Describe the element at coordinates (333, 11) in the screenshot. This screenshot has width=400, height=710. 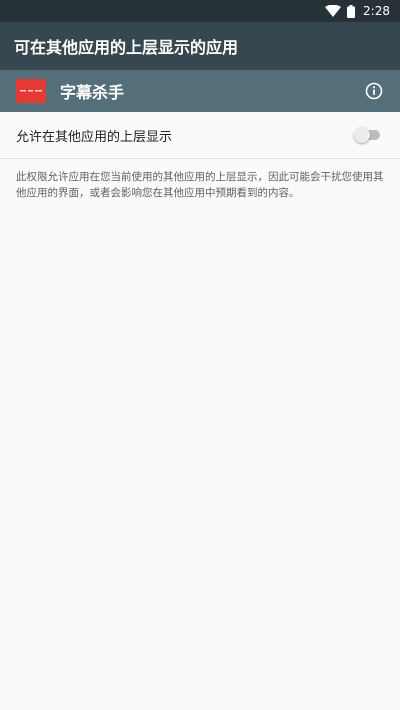
I see `wifi-icon` at that location.